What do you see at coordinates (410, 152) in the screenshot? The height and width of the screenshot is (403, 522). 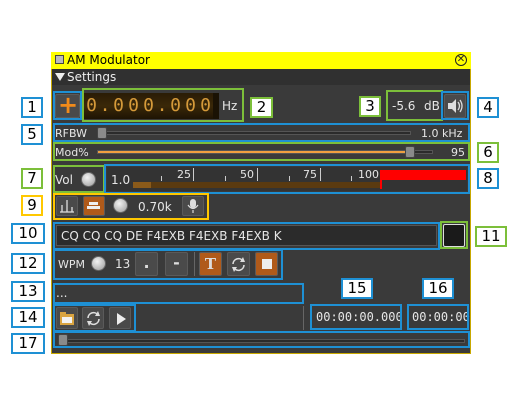 I see `mod-slider-handle` at bounding box center [410, 152].